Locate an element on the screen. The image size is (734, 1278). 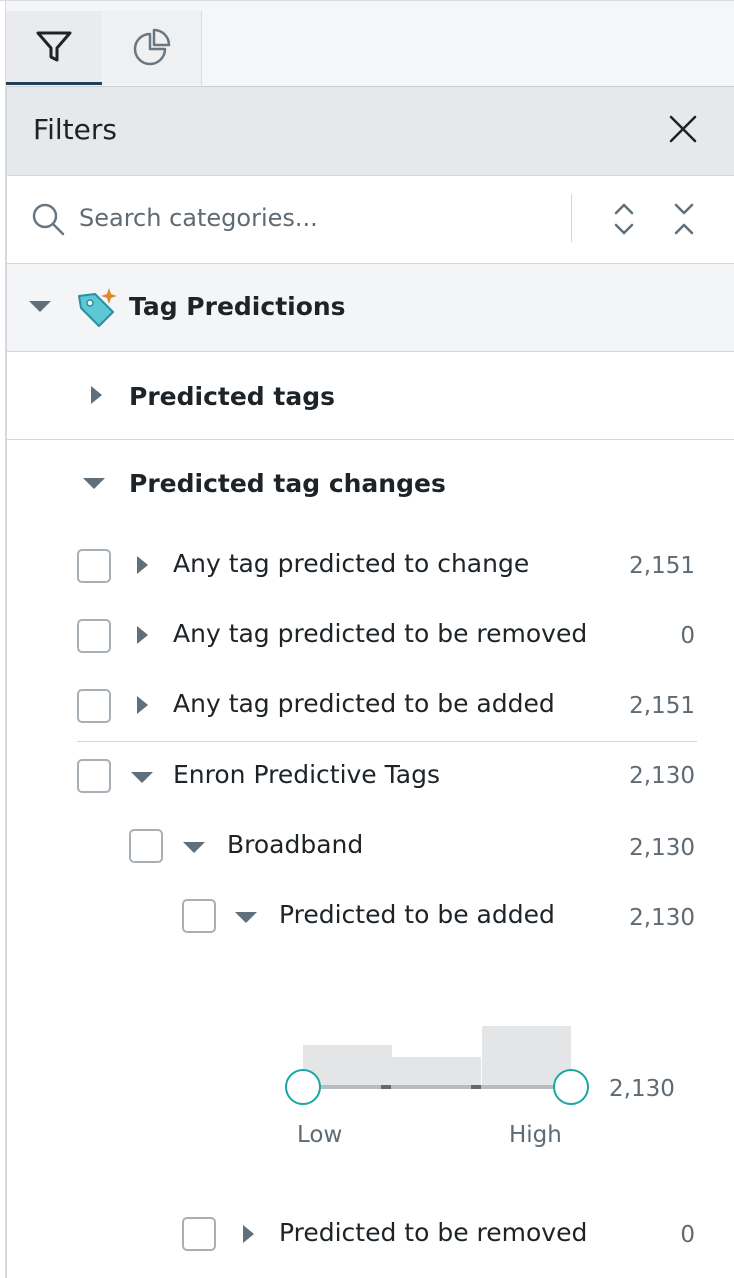
expand-all-button is located at coordinates (624, 219).